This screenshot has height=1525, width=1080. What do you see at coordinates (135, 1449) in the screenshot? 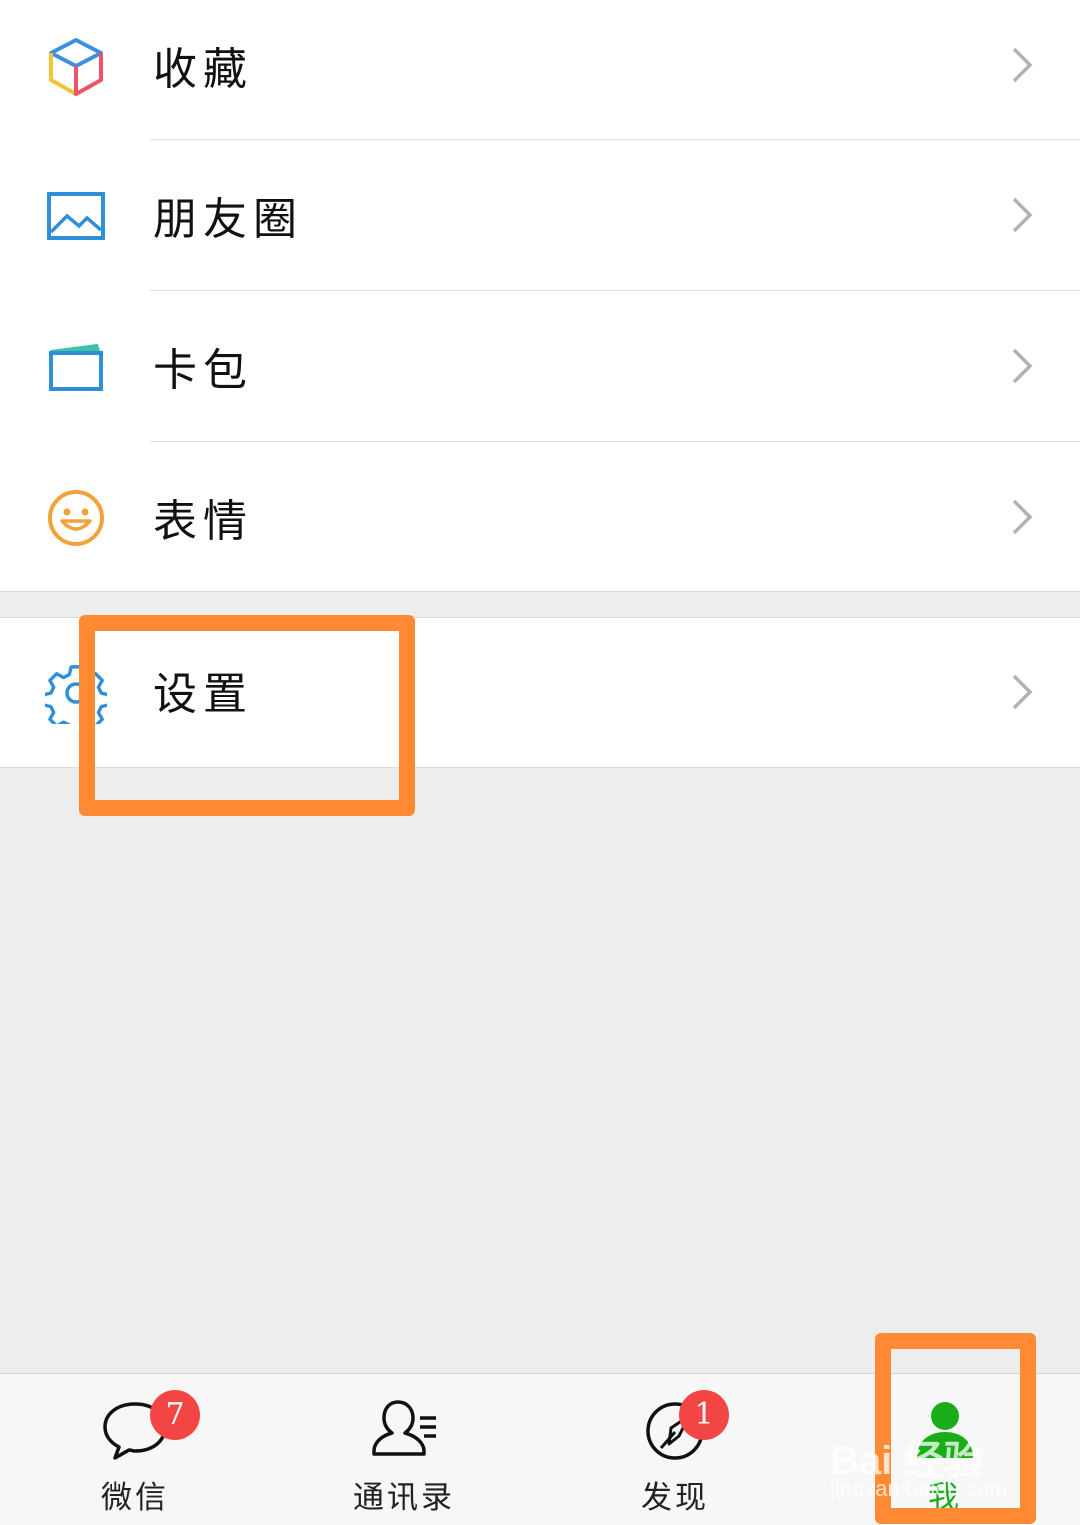
I see `tab-chats: 7 微信` at bounding box center [135, 1449].